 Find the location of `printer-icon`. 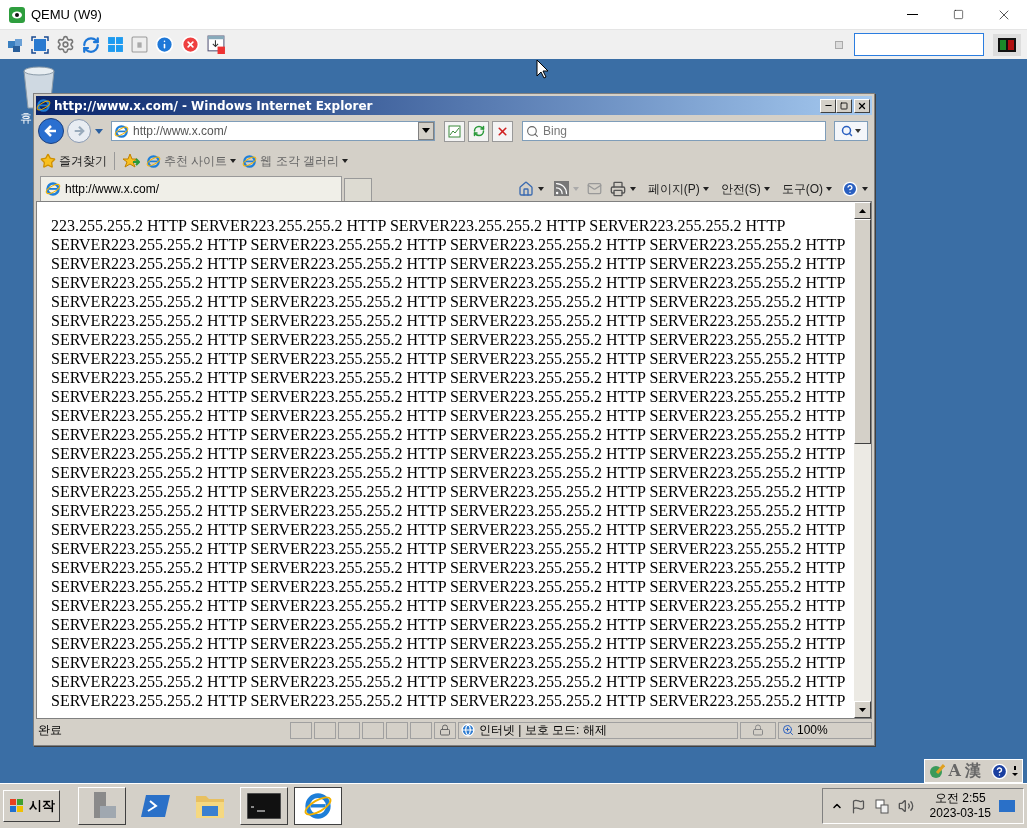

printer-icon is located at coordinates (617, 188).